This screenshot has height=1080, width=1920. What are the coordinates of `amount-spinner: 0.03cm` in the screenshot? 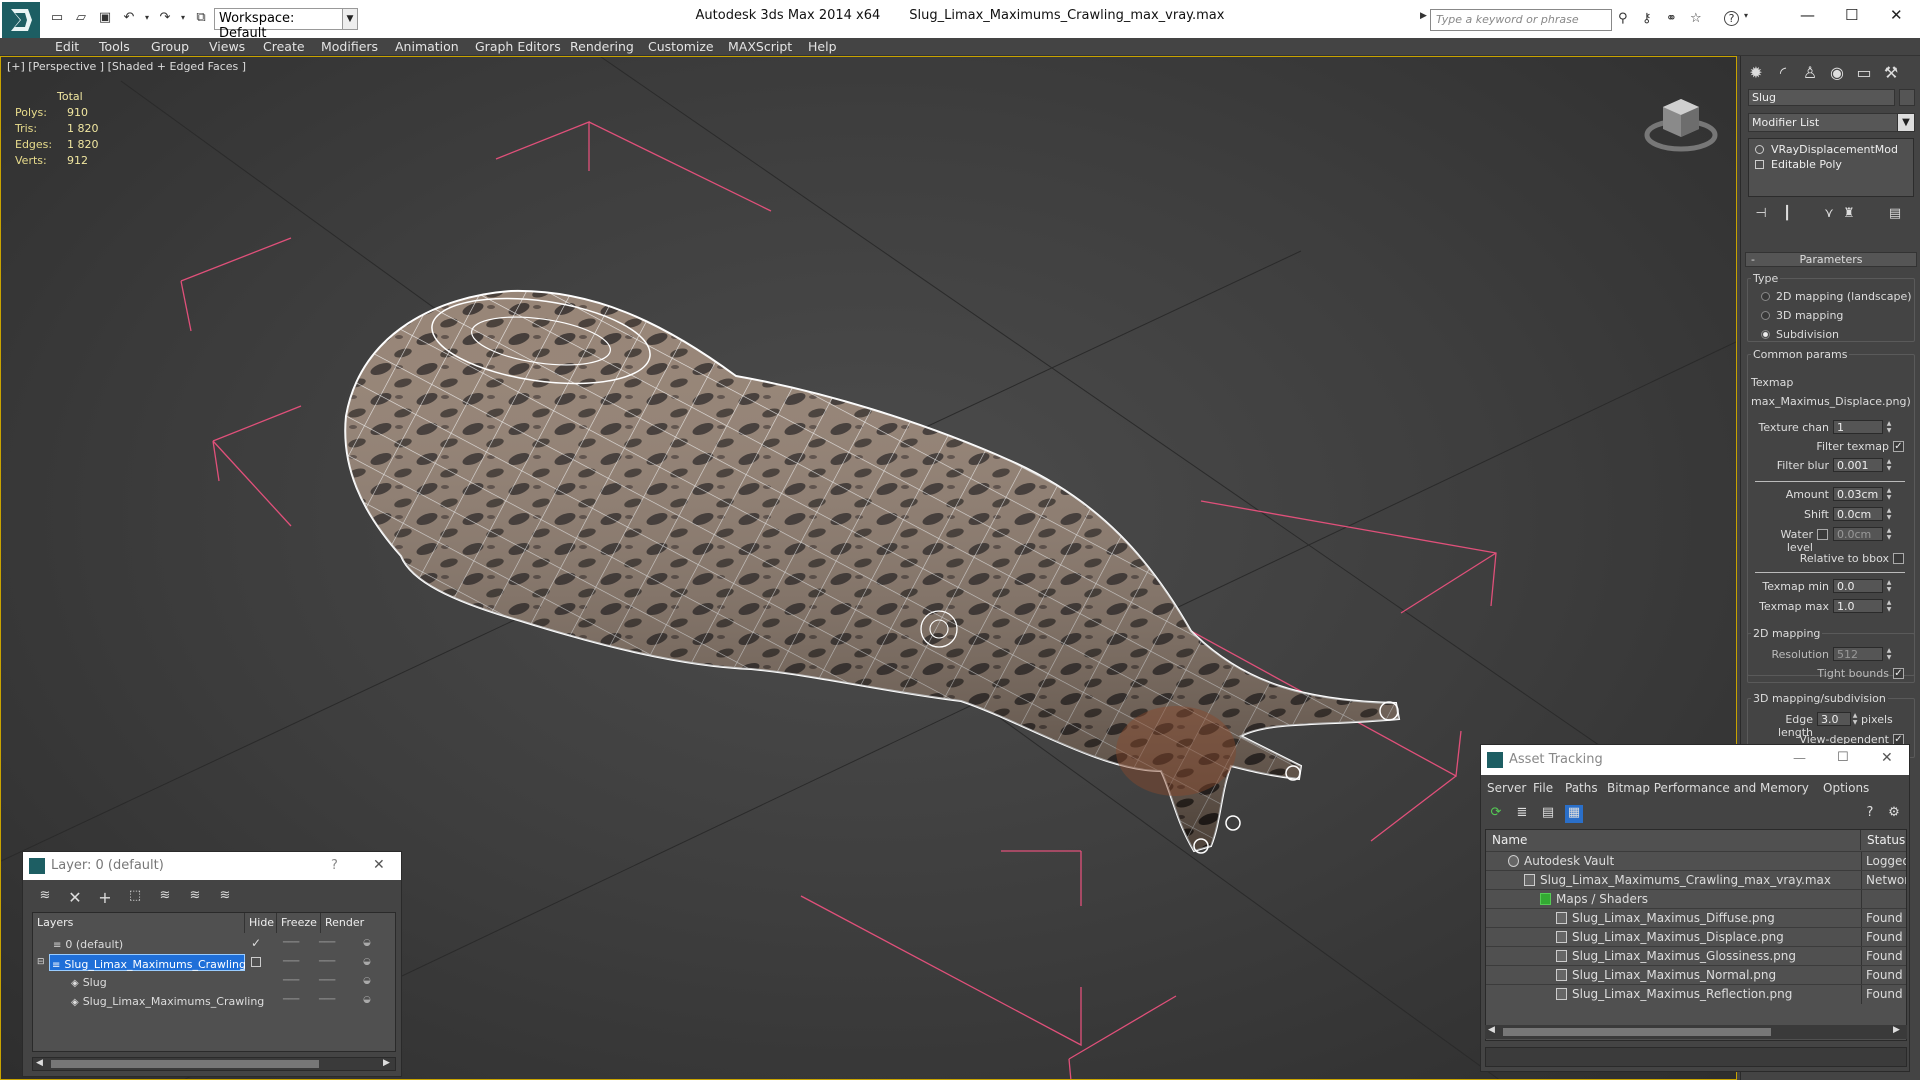 It's located at (1858, 494).